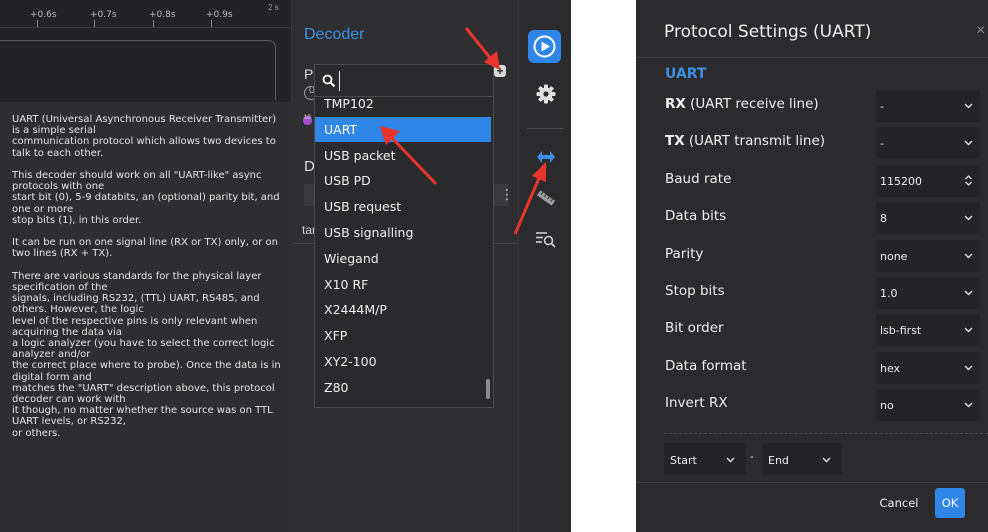  What do you see at coordinates (887, 406) in the screenshot?
I see `setting-value: no` at bounding box center [887, 406].